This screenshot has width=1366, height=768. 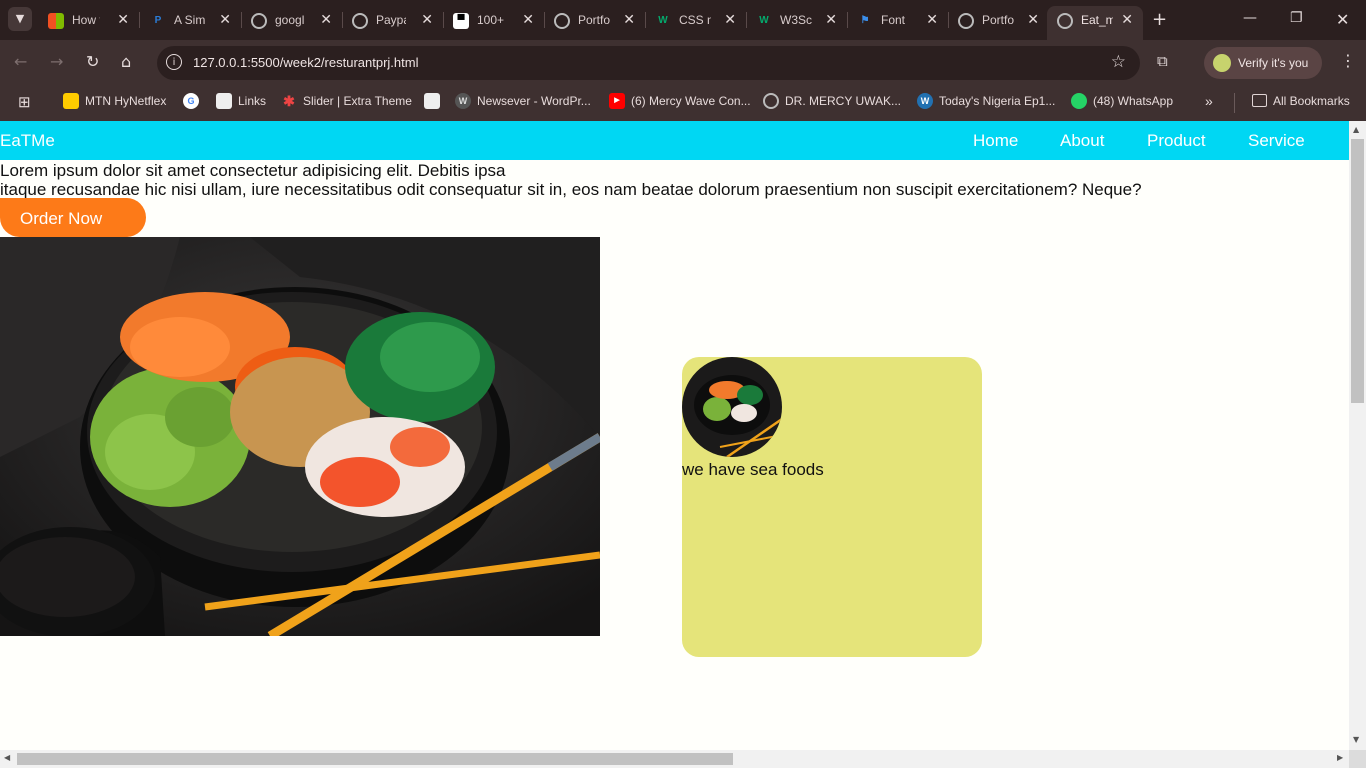 What do you see at coordinates (1079, 101) in the screenshot?
I see `whatsapp-icon` at bounding box center [1079, 101].